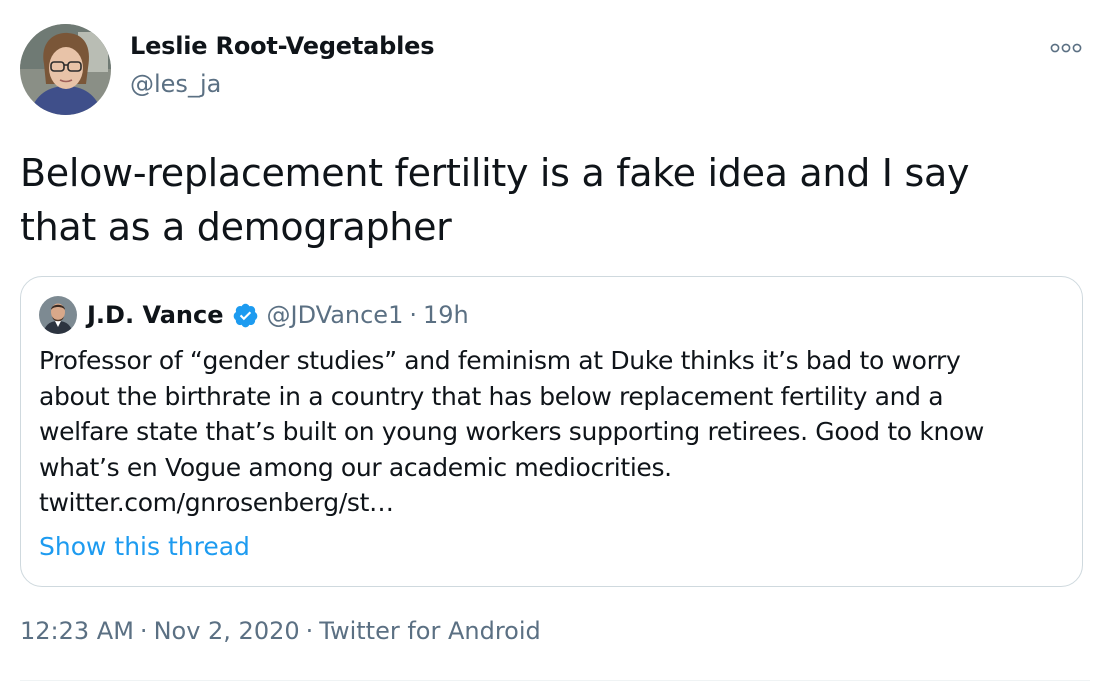 The height and width of the screenshot is (700, 1110). Describe the element at coordinates (1066, 48) in the screenshot. I see `more-horizontal-icon` at that location.